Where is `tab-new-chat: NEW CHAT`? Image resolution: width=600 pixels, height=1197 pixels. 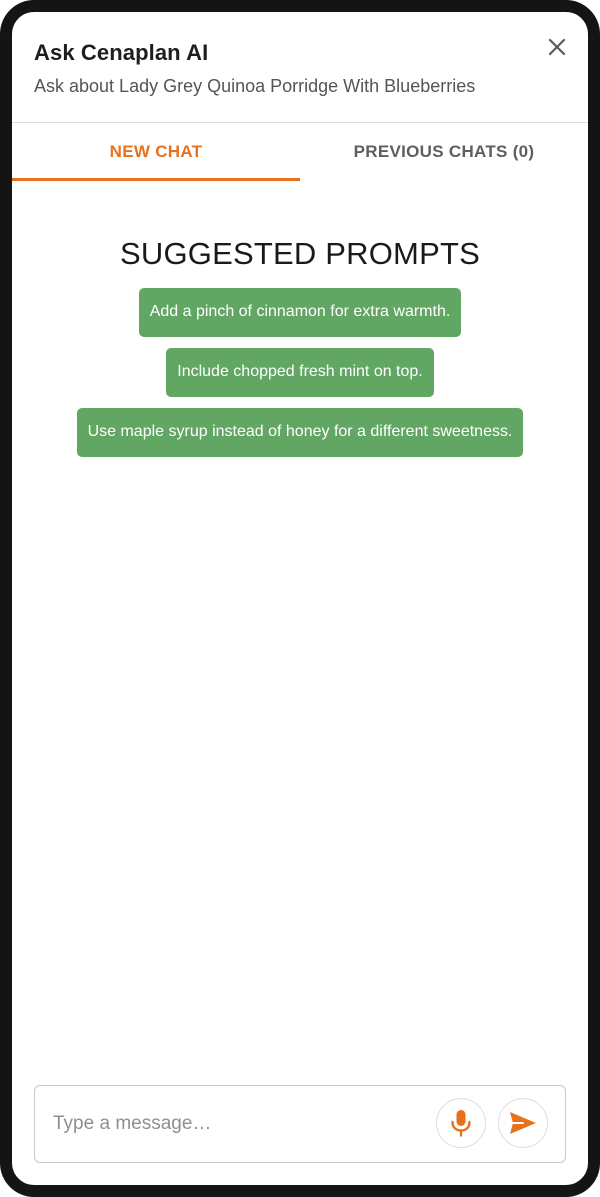
tab-new-chat: NEW CHAT is located at coordinates (156, 152).